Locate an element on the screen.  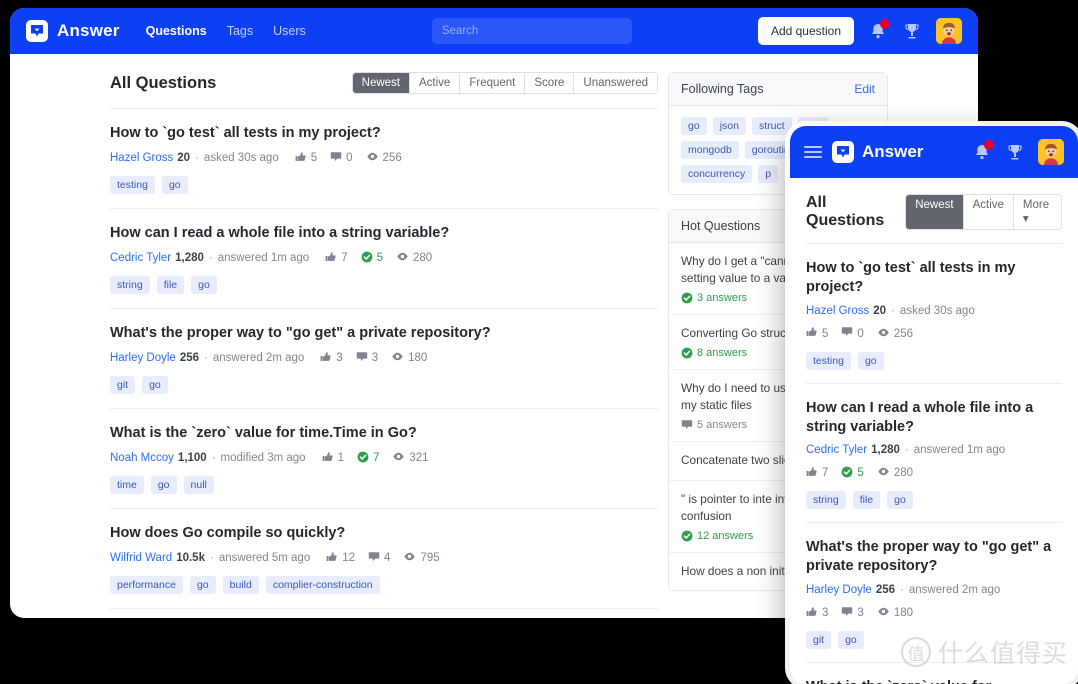
filter-tab-frequent: Frequent is located at coordinates (493, 83).